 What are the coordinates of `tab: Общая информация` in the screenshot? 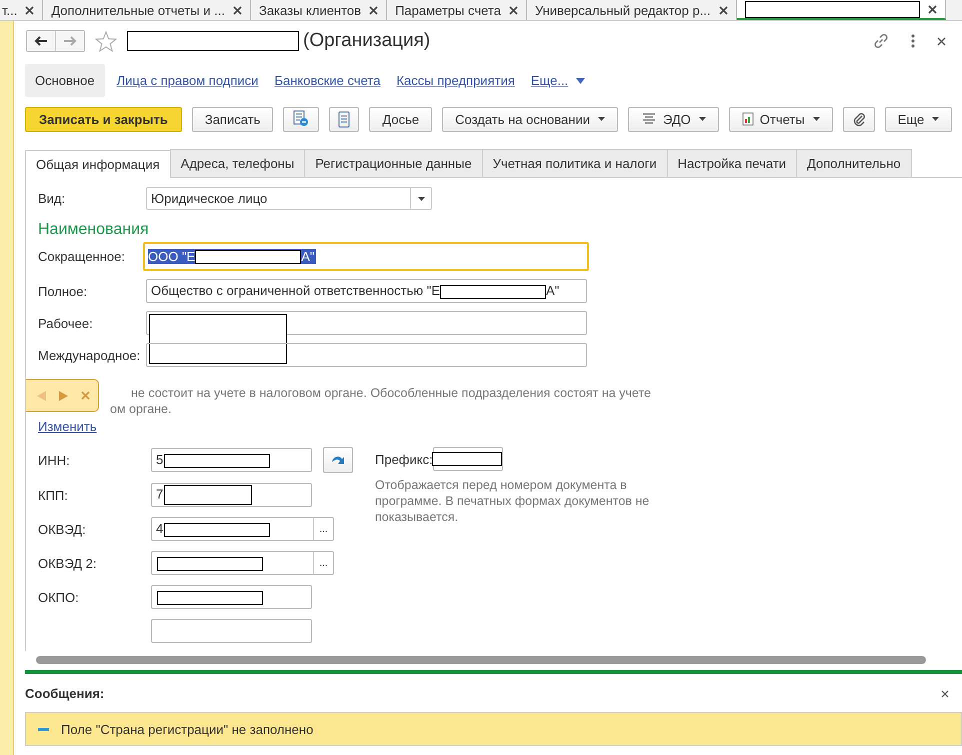 It's located at (98, 164).